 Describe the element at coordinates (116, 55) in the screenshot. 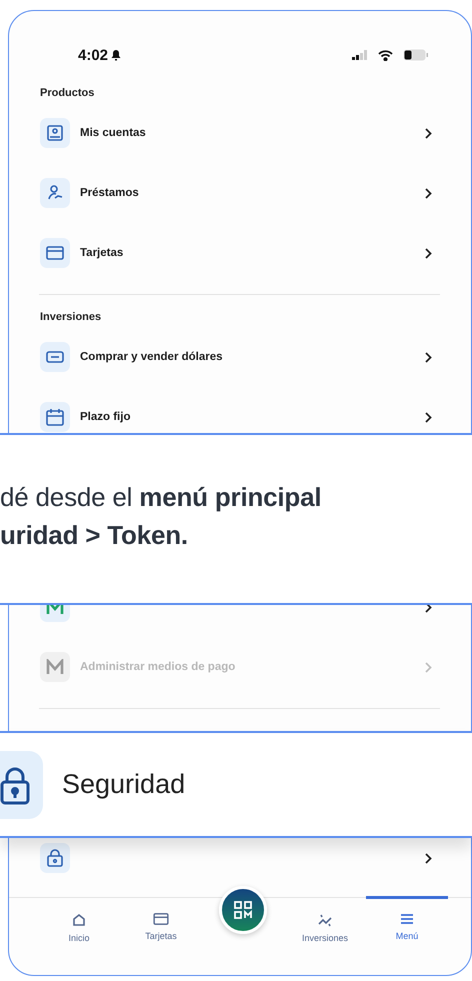

I see `bell-icon` at that location.